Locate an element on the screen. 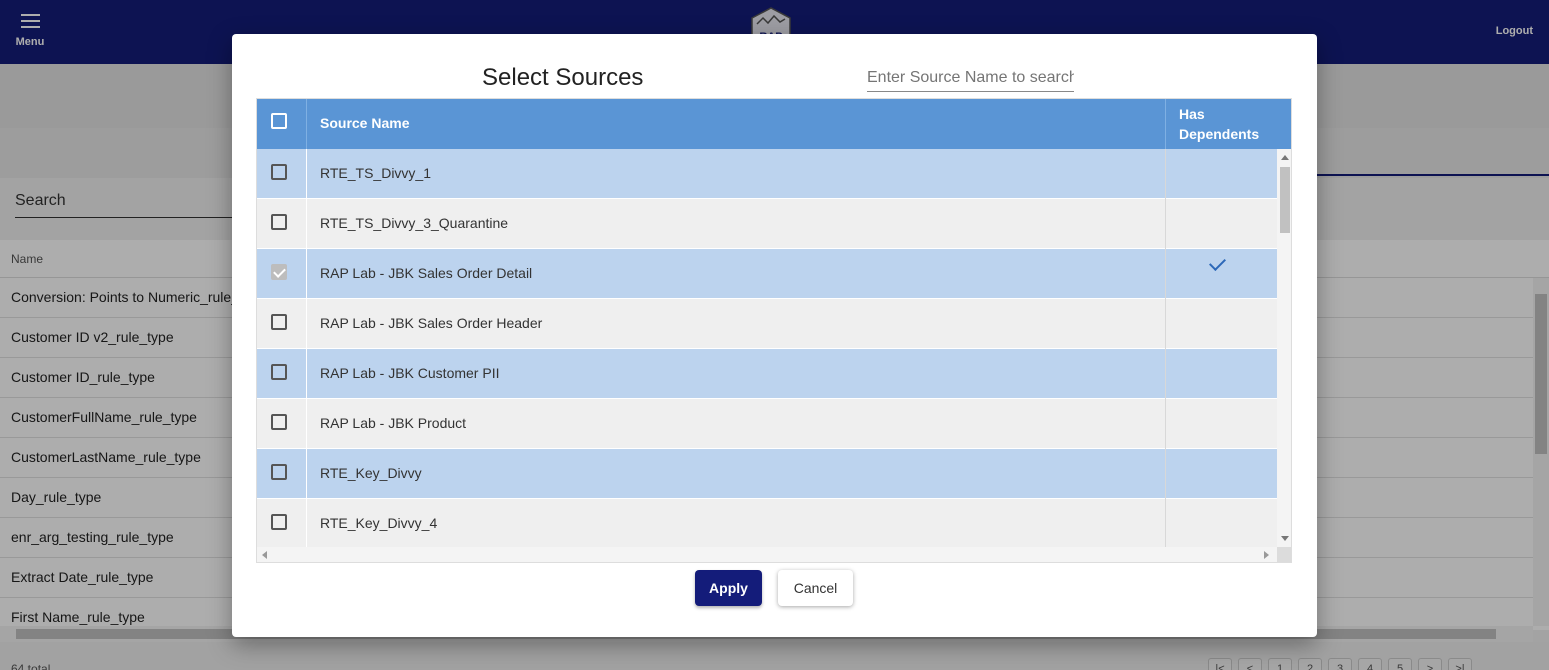  grid-horizontal-scrollbar is located at coordinates (767, 554).